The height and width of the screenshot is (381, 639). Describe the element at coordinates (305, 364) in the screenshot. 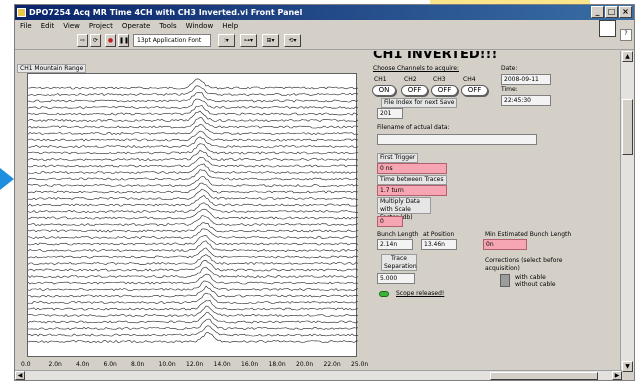

I see `x-tick-label: 20.0n` at that location.